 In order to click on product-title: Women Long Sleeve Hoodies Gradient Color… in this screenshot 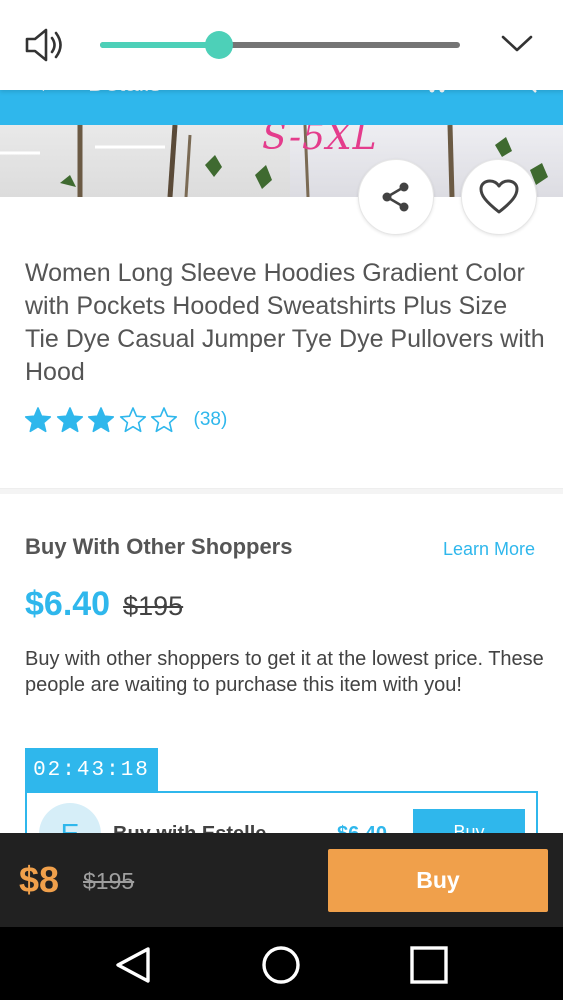, I will do `click(285, 322)`.